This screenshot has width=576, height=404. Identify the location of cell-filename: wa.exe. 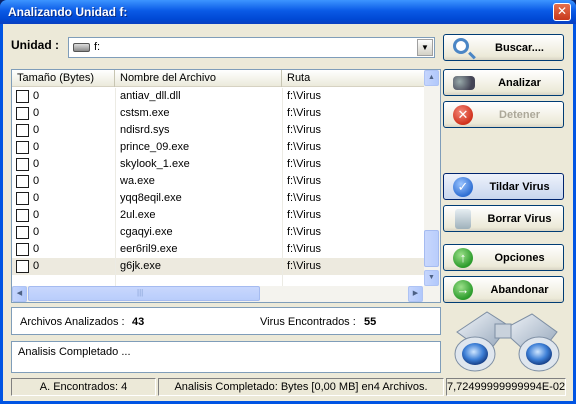
(137, 181).